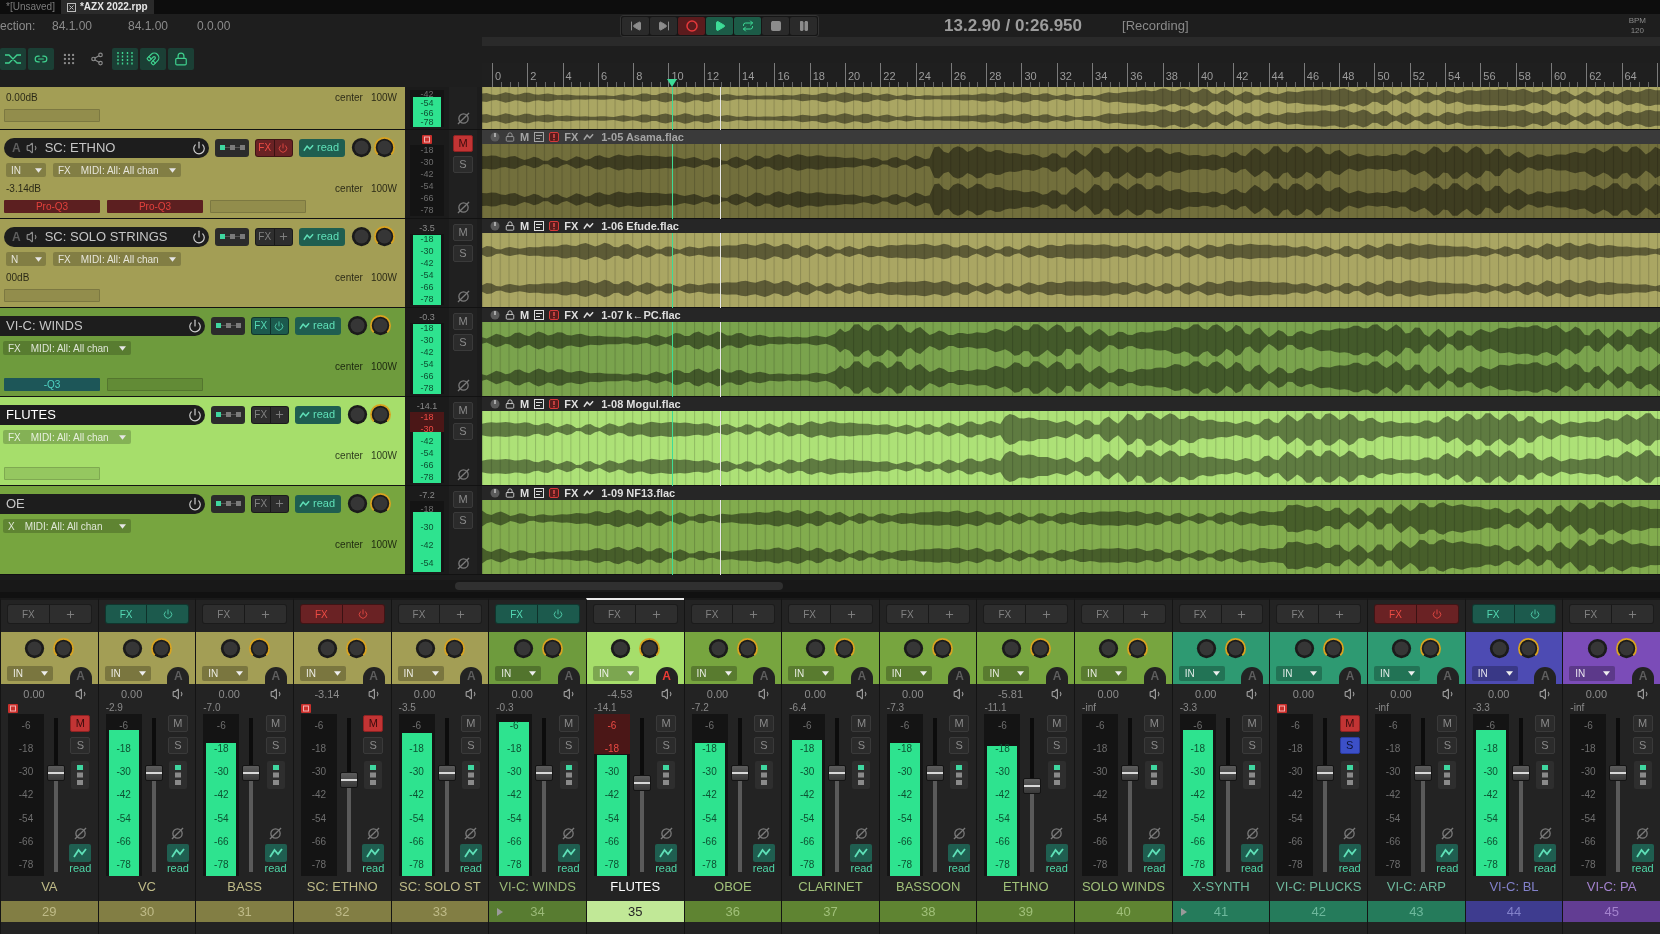 This screenshot has height=934, width=1660. Describe the element at coordinates (1071, 174) in the screenshot. I see `audio-item: M FX 1-05 Asama.flac` at that location.